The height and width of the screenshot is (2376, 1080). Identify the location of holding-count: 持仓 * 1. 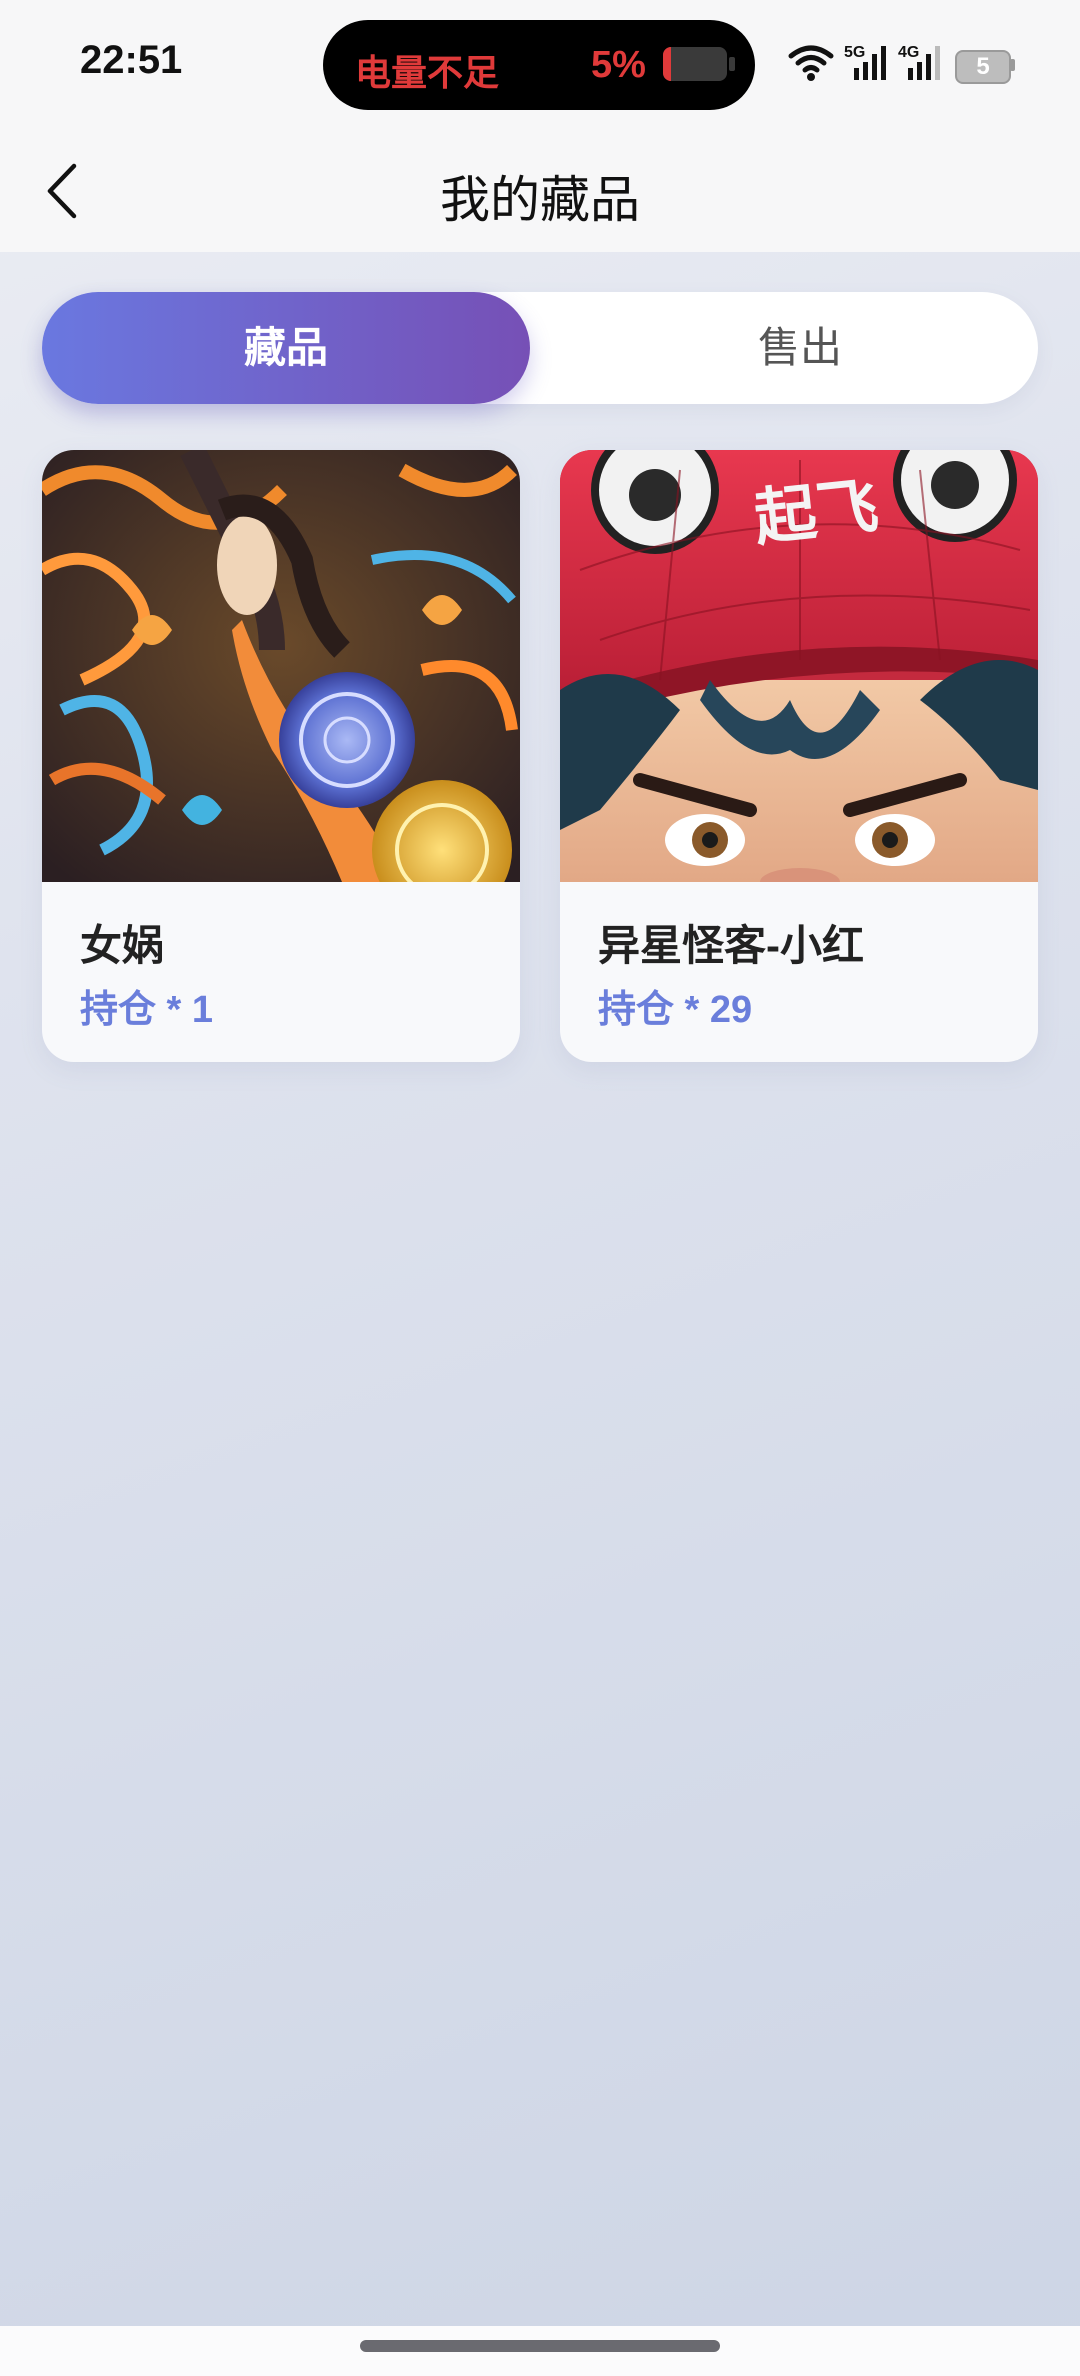
(147, 1010).